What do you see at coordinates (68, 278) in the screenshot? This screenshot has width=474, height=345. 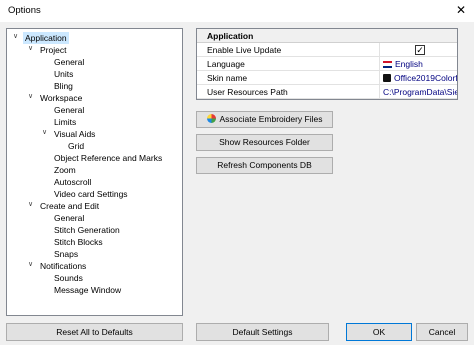 I see `tree-item-sounds: Sounds` at bounding box center [68, 278].